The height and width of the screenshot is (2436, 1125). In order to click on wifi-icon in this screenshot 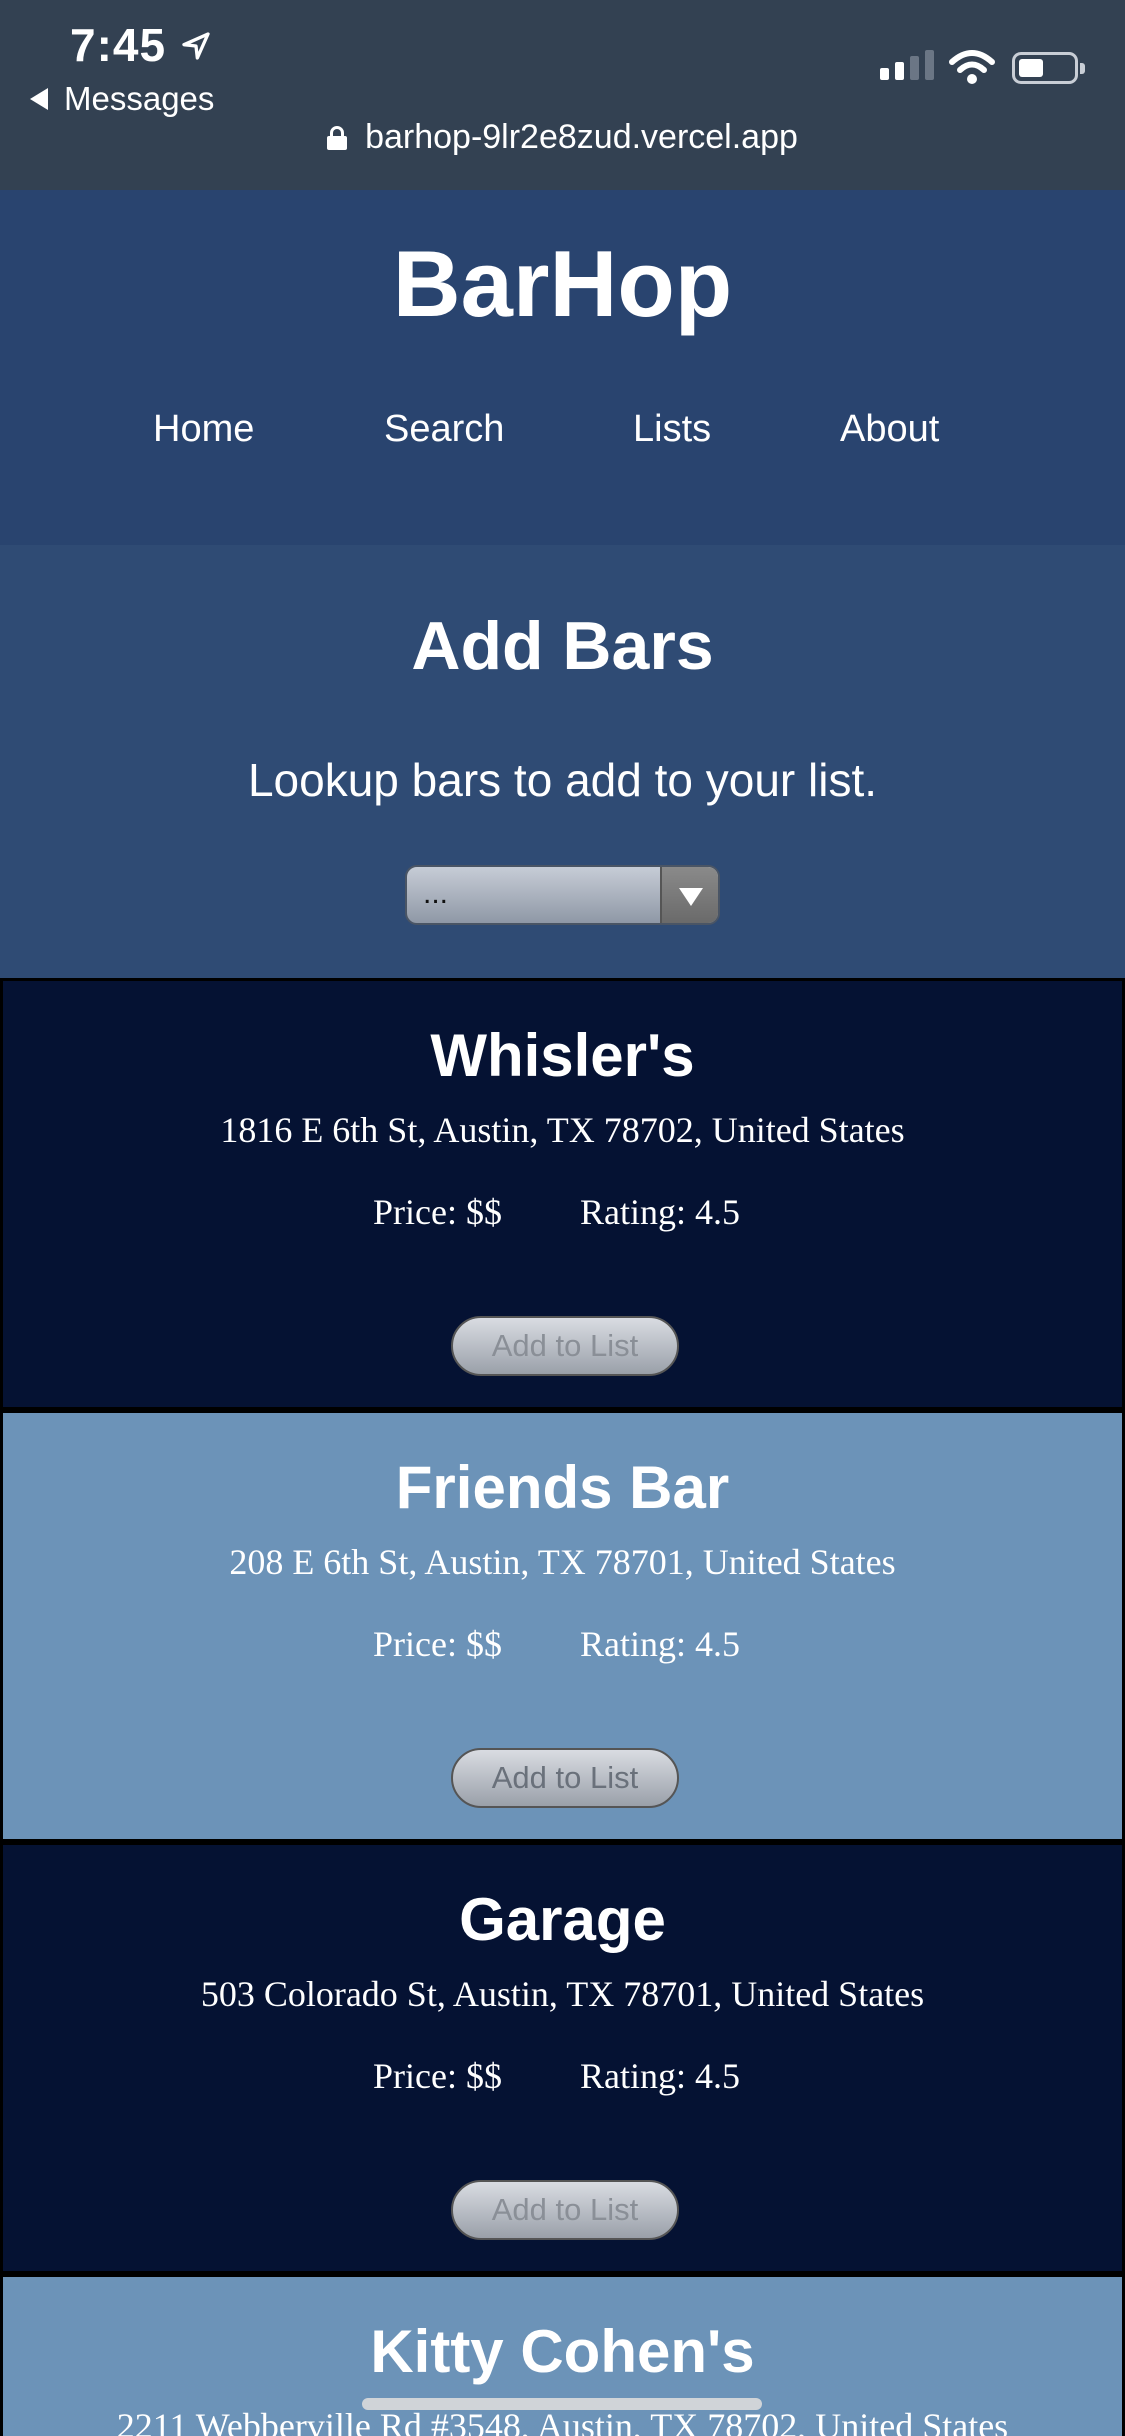, I will do `click(972, 67)`.